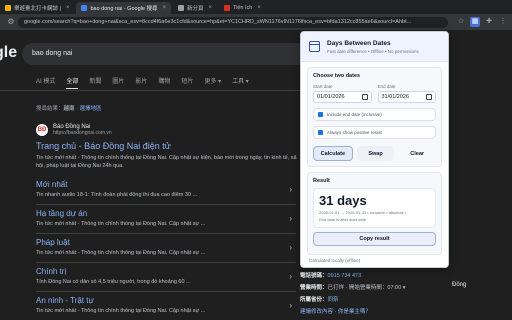 This screenshot has width=512, height=320. What do you see at coordinates (386, 86) in the screenshot?
I see `end-date-label: End date` at bounding box center [386, 86].